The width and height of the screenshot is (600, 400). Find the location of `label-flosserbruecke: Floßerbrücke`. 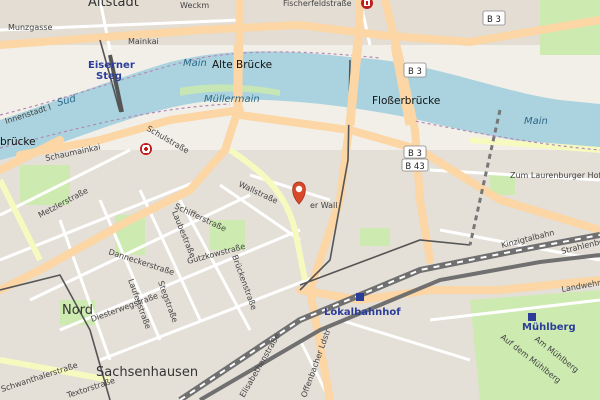

label-flosserbruecke: Floßerbrücke is located at coordinates (406, 101).